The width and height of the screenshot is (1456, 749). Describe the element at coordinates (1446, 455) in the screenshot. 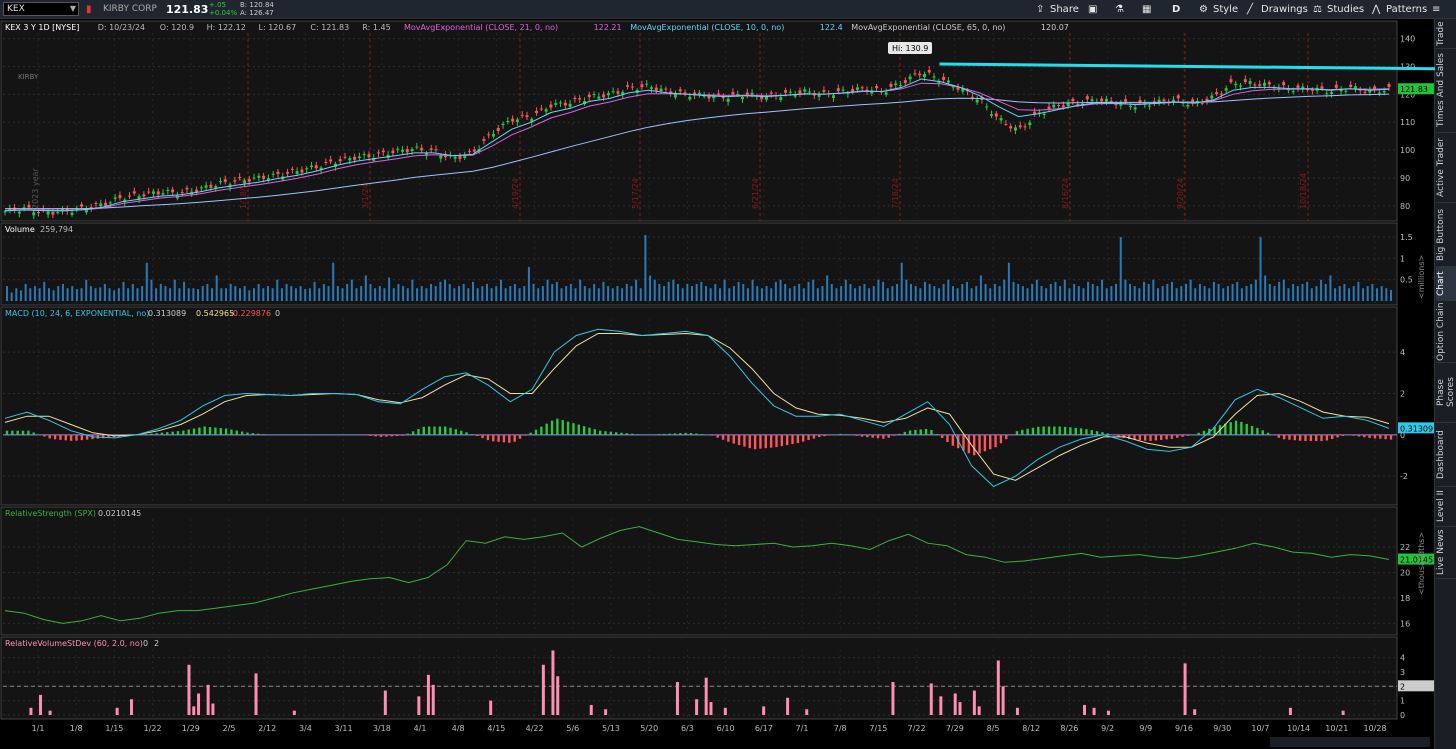

I see `tab-dashboard: Dashboard` at that location.